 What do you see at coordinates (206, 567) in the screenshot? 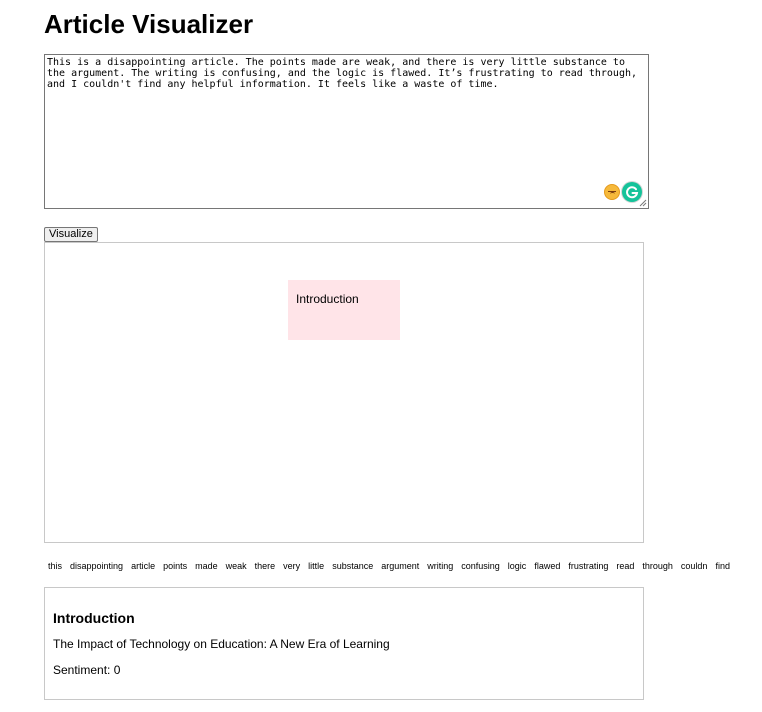
I see `keyword-item: made` at bounding box center [206, 567].